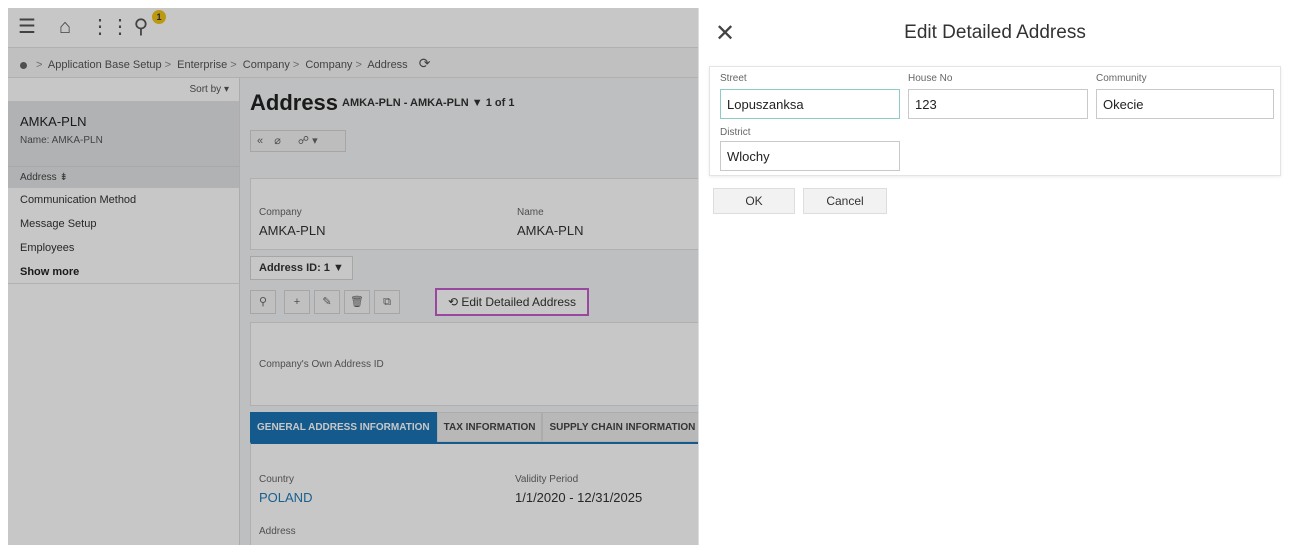 This screenshot has width=1298, height=545. I want to click on tab-tax-information: TAX INFORMATION, so click(489, 427).